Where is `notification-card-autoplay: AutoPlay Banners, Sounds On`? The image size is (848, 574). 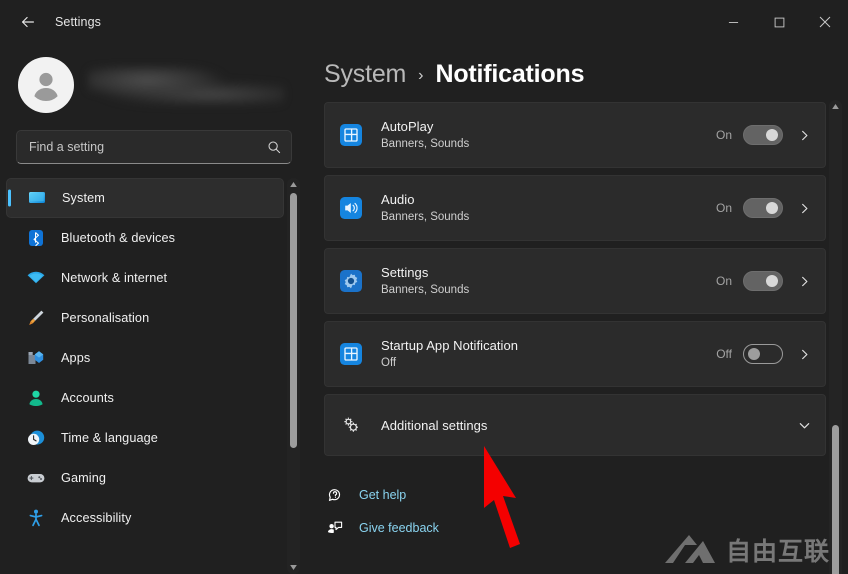
notification-card-autoplay: AutoPlay Banners, Sounds On is located at coordinates (575, 135).